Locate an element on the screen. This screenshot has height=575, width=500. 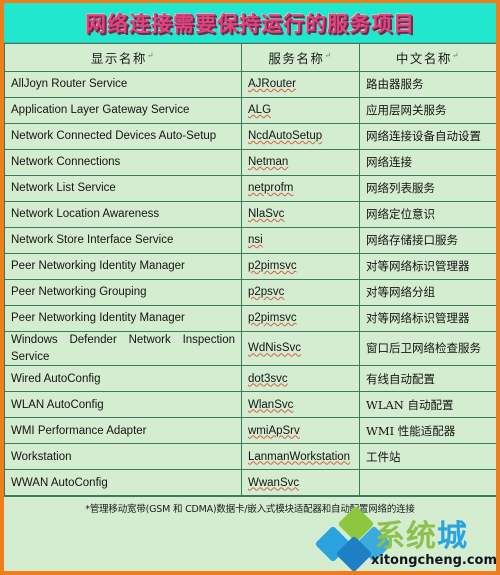
table-row: Network Connections Netman 网络连接 is located at coordinates (250, 162).